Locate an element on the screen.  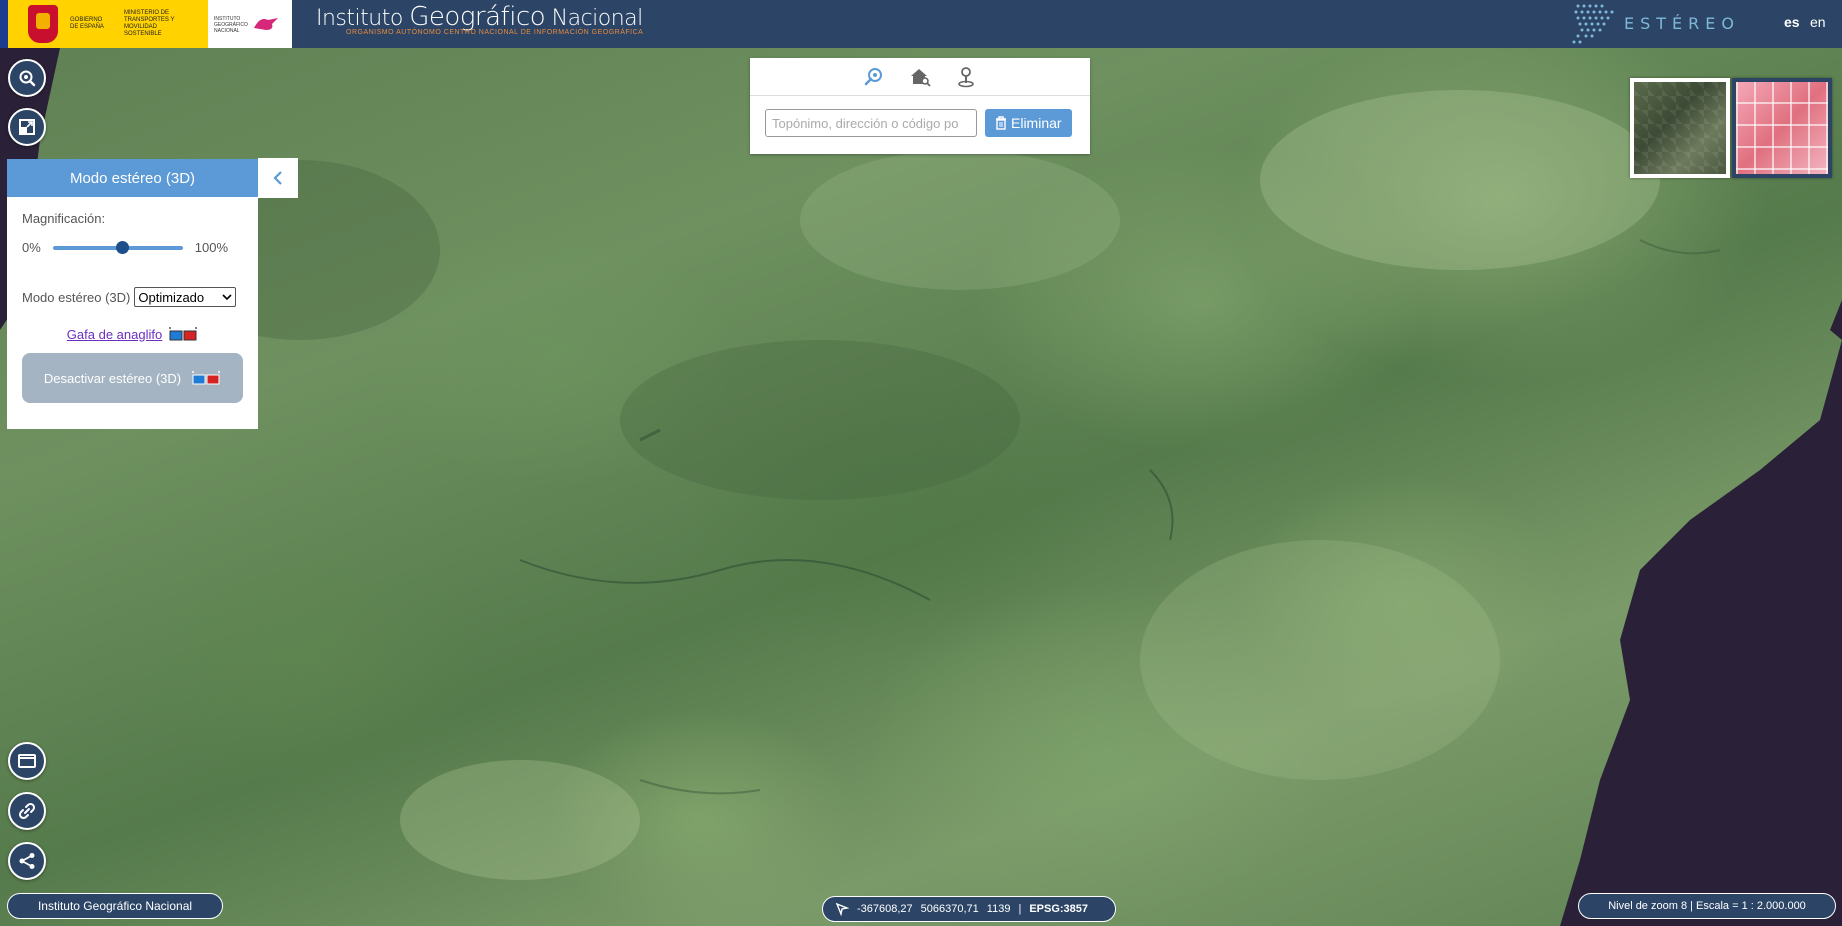
brand-title: Instituto Geográfico Nacional is located at coordinates (479, 17).